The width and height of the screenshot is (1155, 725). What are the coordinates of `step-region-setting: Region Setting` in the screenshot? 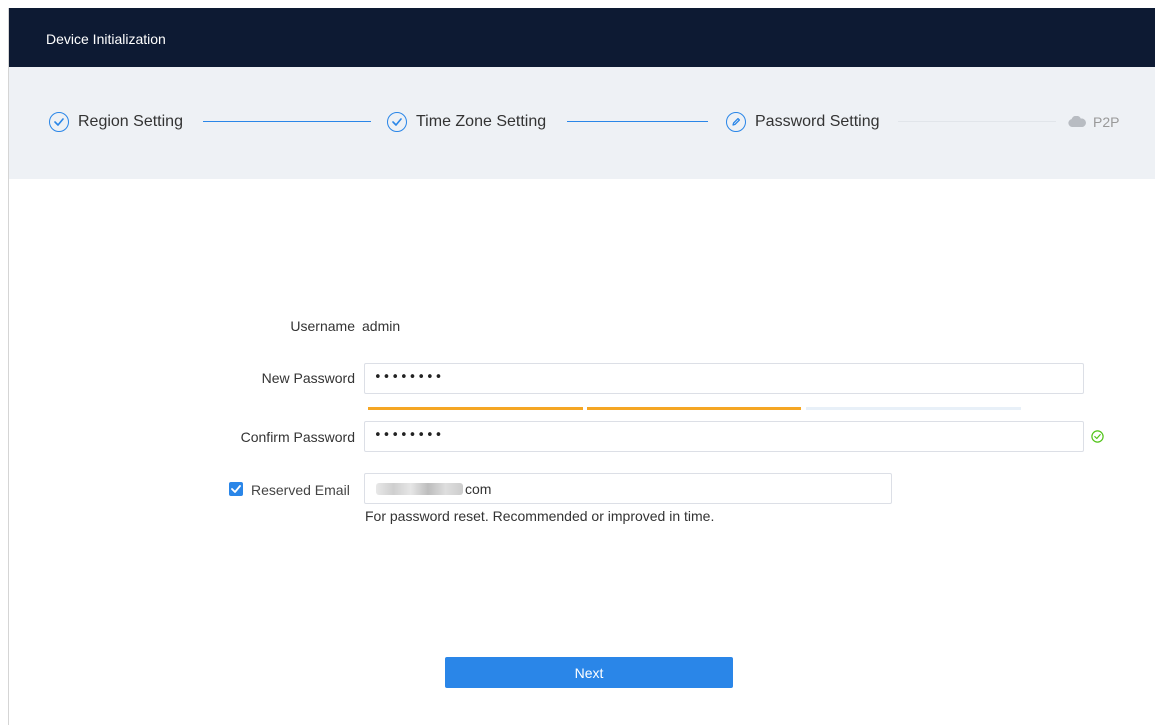 It's located at (116, 122).